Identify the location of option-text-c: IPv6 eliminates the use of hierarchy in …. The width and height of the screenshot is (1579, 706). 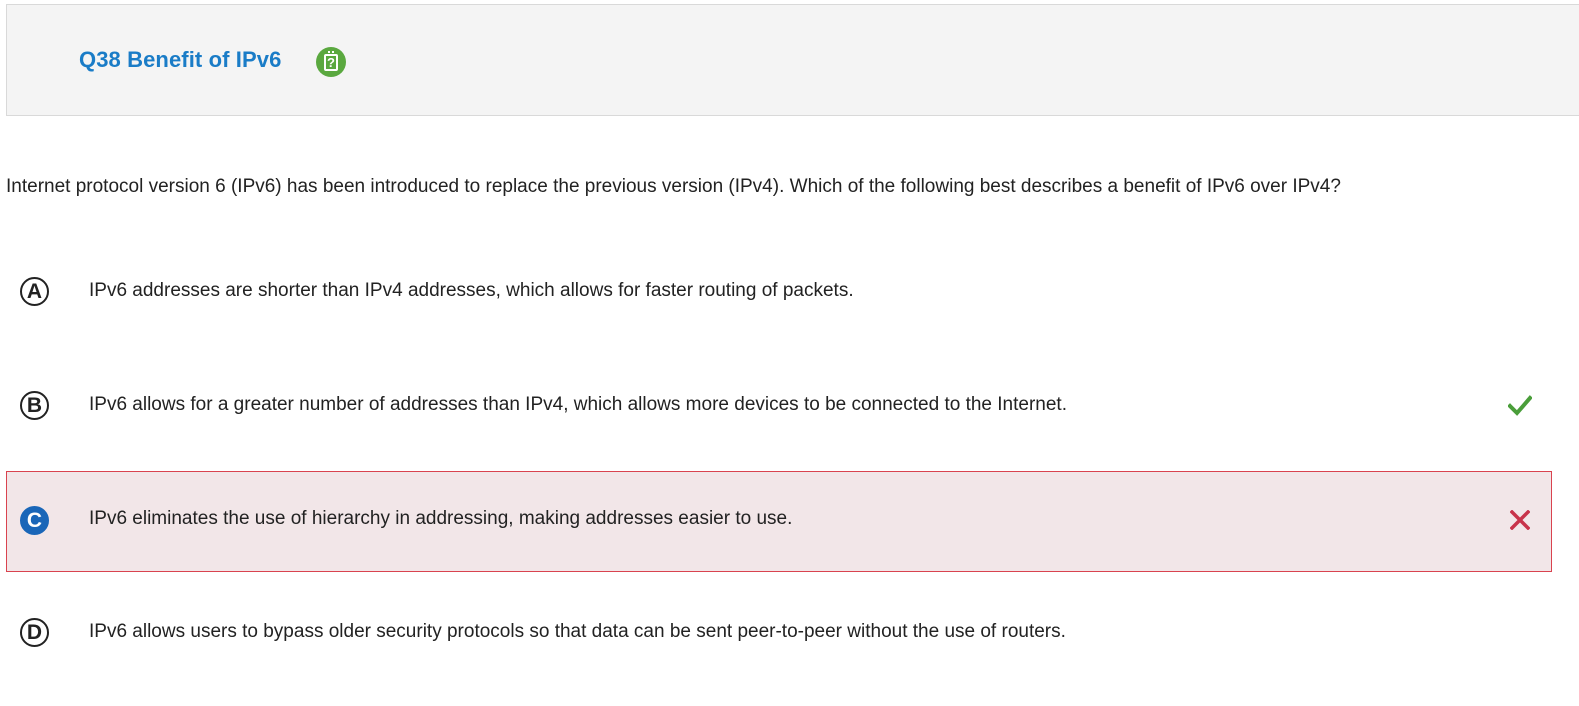
(441, 518).